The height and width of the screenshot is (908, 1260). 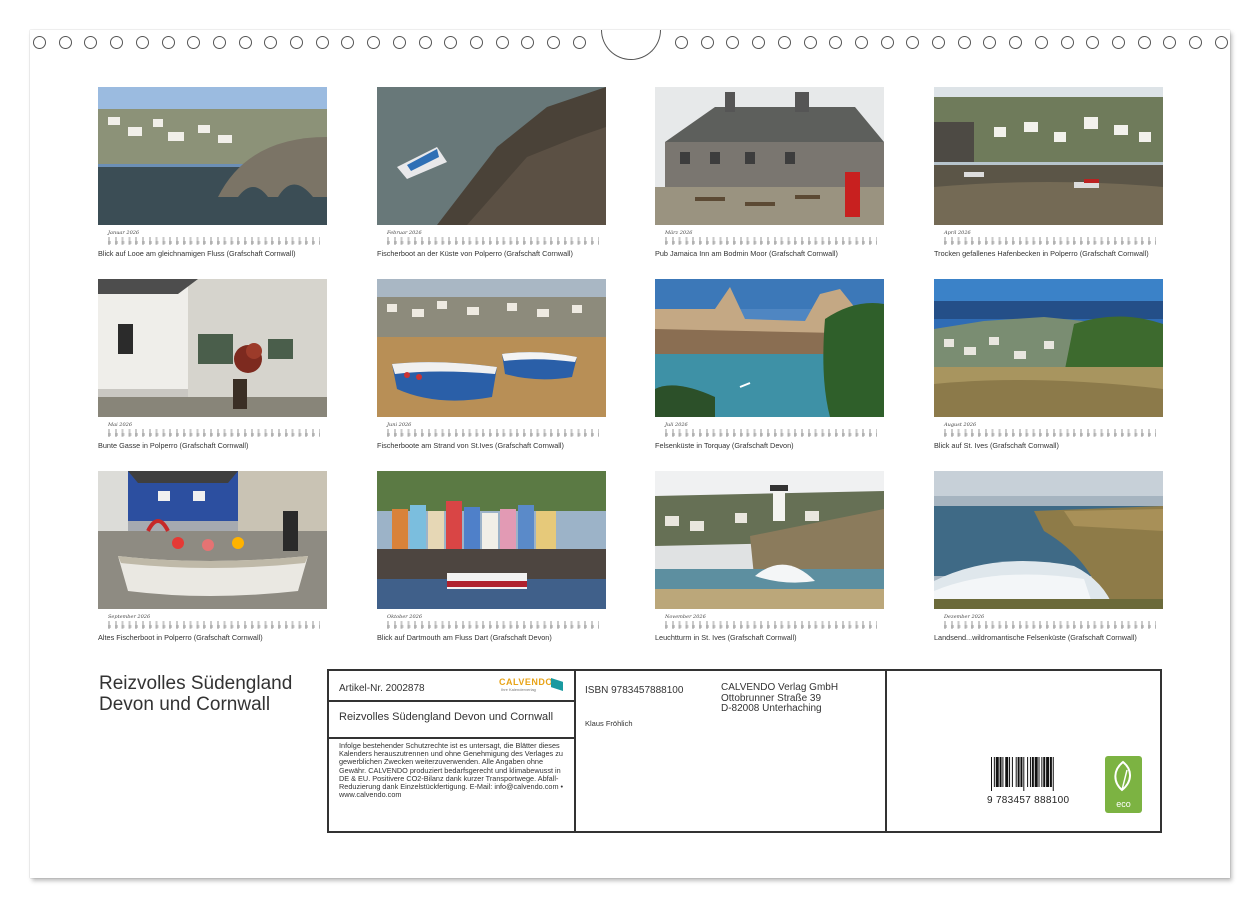 What do you see at coordinates (676, 425) in the screenshot?
I see `month-name: Juli 2026` at bounding box center [676, 425].